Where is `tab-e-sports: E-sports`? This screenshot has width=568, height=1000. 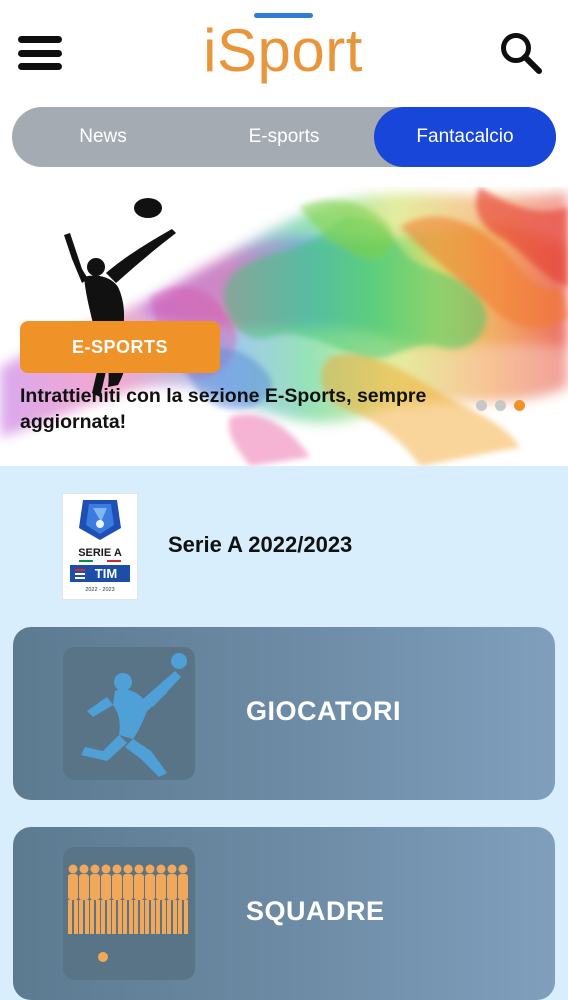 tab-e-sports: E-sports is located at coordinates (284, 137).